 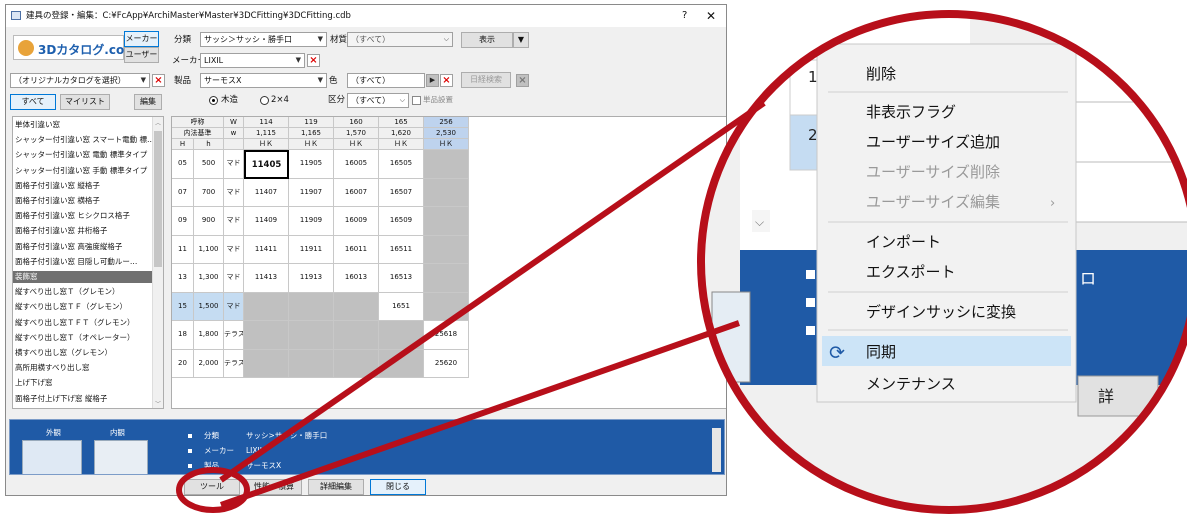 What do you see at coordinates (759, 222) in the screenshot?
I see `chevron-down-icon: ⌵` at bounding box center [759, 222].